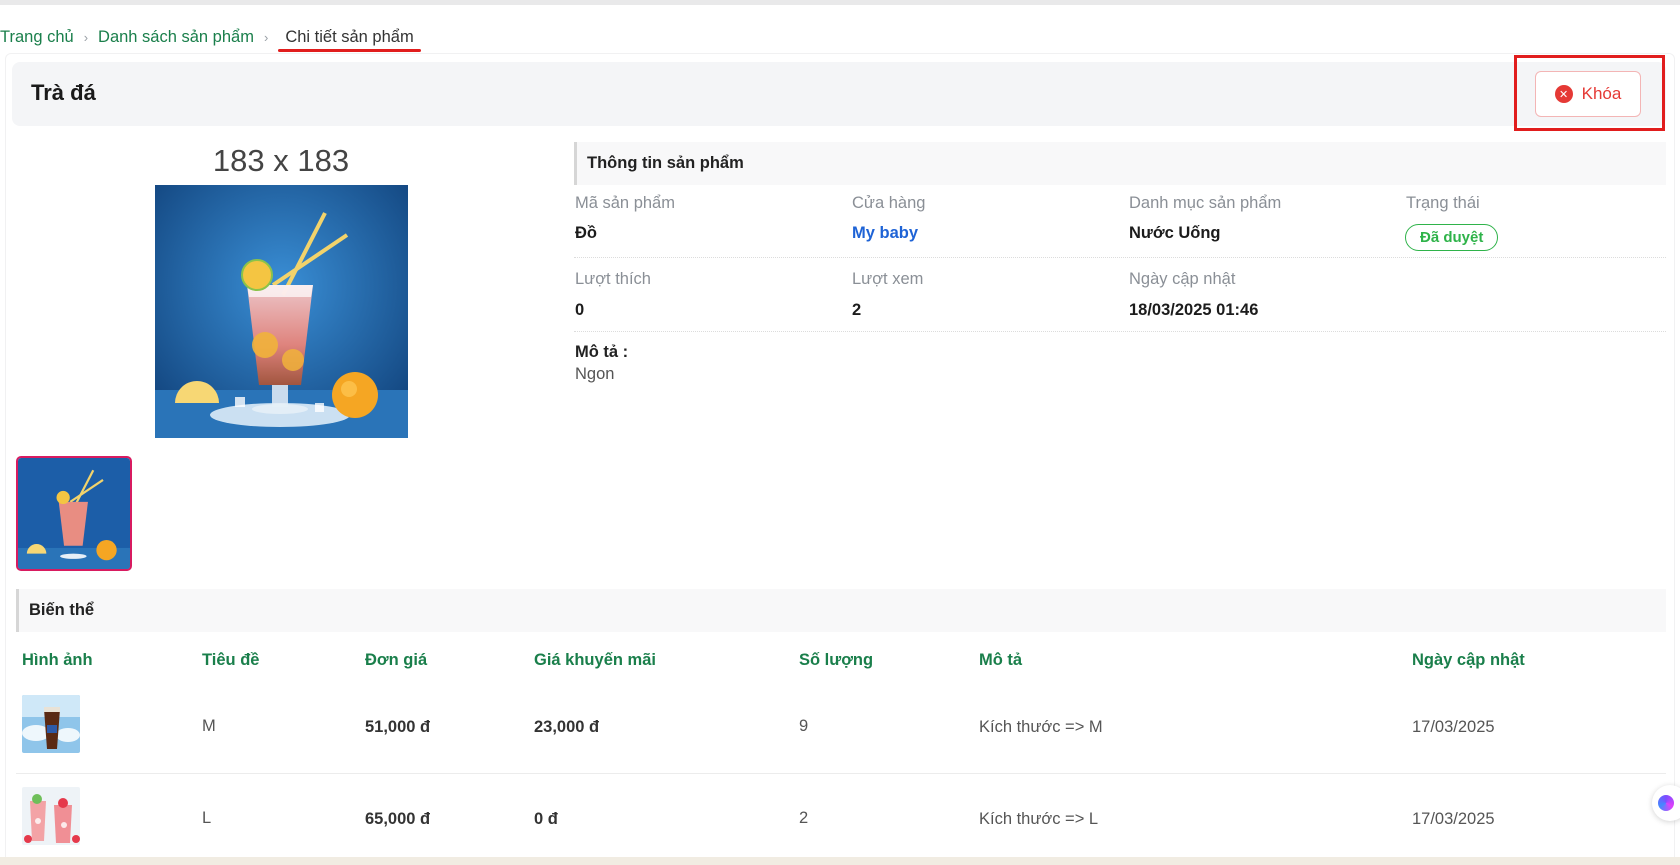 This screenshot has height=865, width=1680. Describe the element at coordinates (840, 2) in the screenshot. I see `top-strip` at that location.